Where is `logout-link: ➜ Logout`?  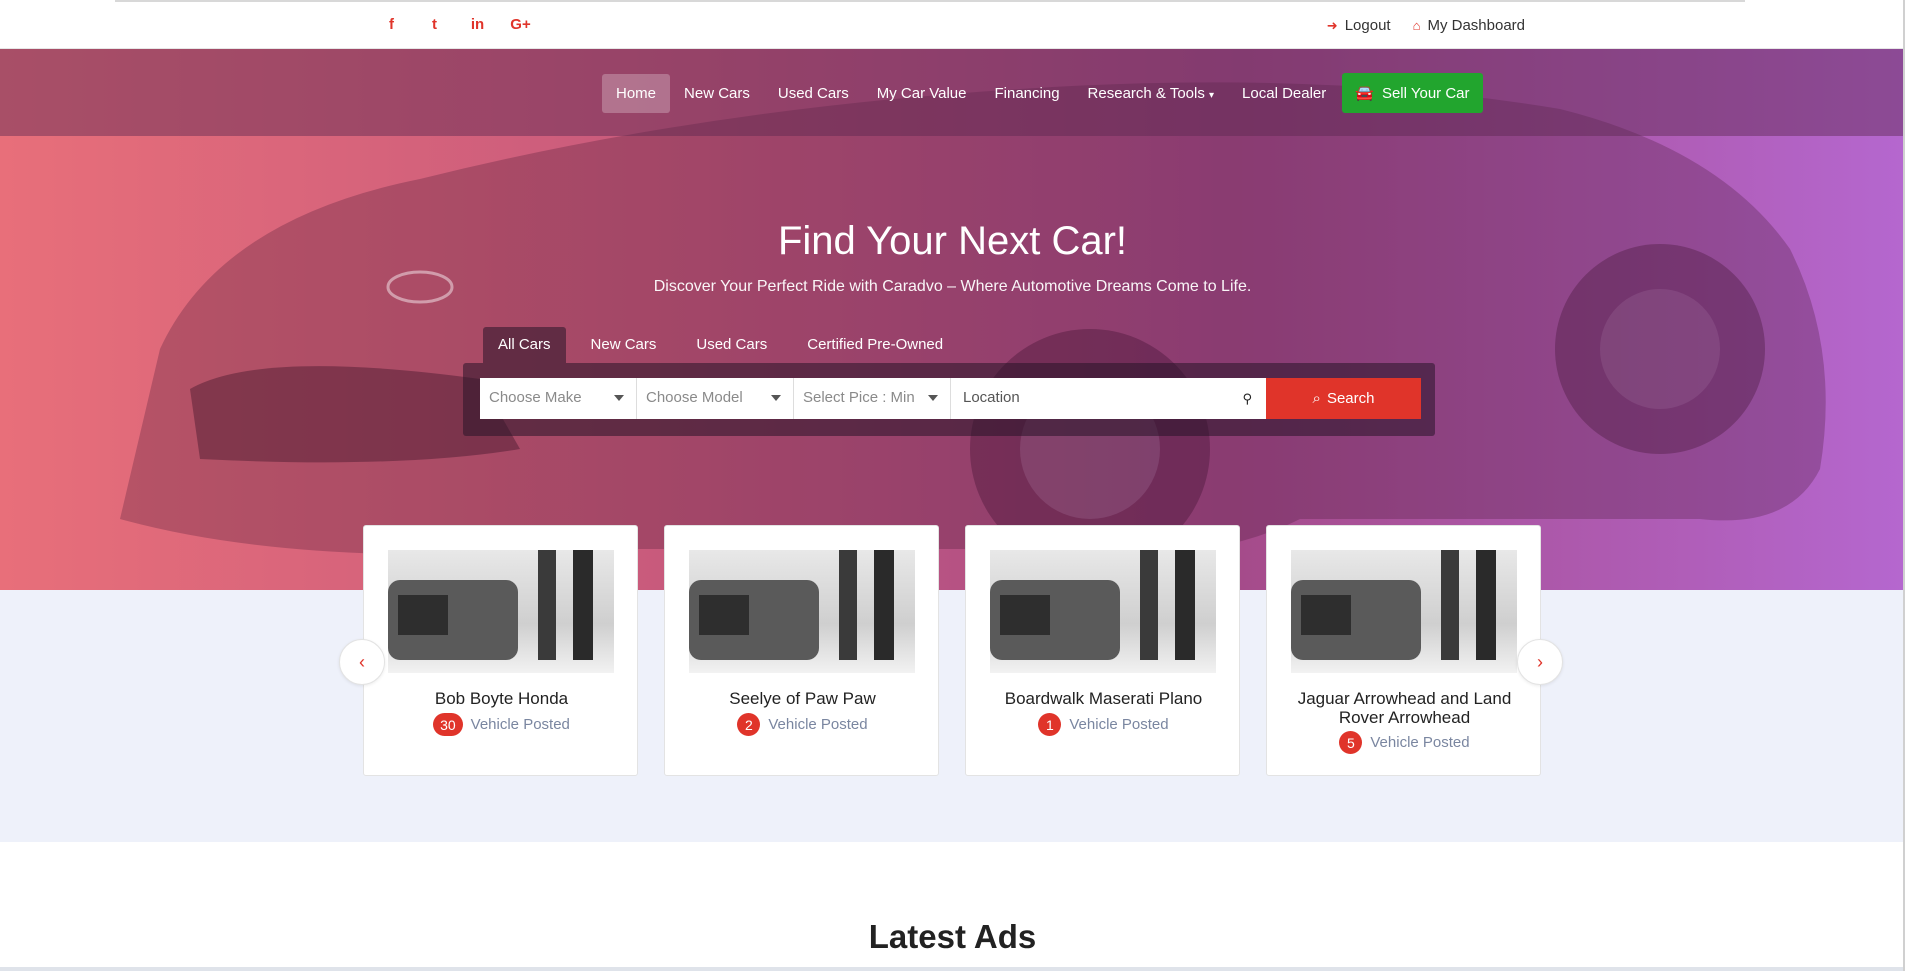 logout-link: ➜ Logout is located at coordinates (1359, 25).